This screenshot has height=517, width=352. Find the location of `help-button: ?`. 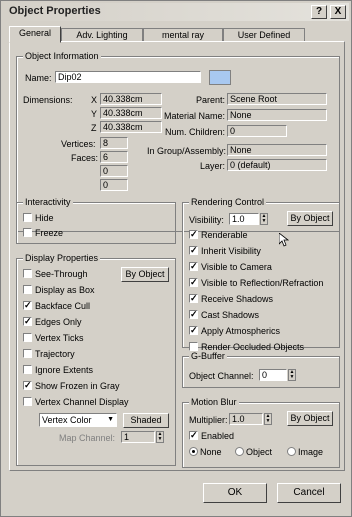

help-button: ? is located at coordinates (319, 12).